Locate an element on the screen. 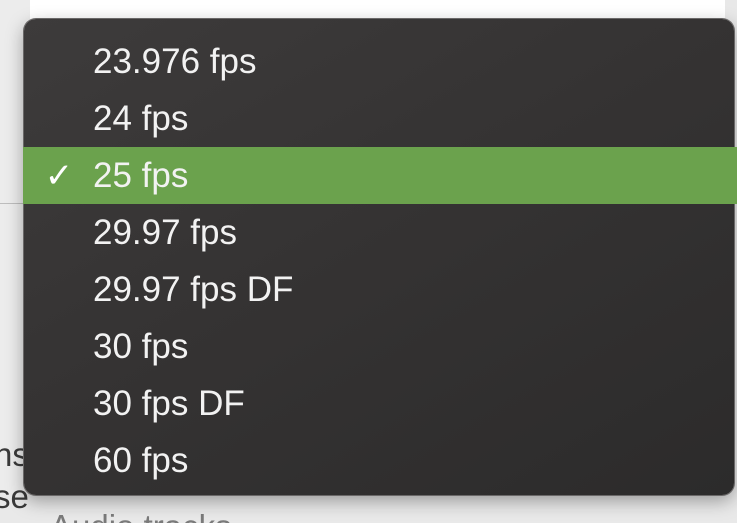 The height and width of the screenshot is (523, 737). background-top-strip is located at coordinates (368, 10).